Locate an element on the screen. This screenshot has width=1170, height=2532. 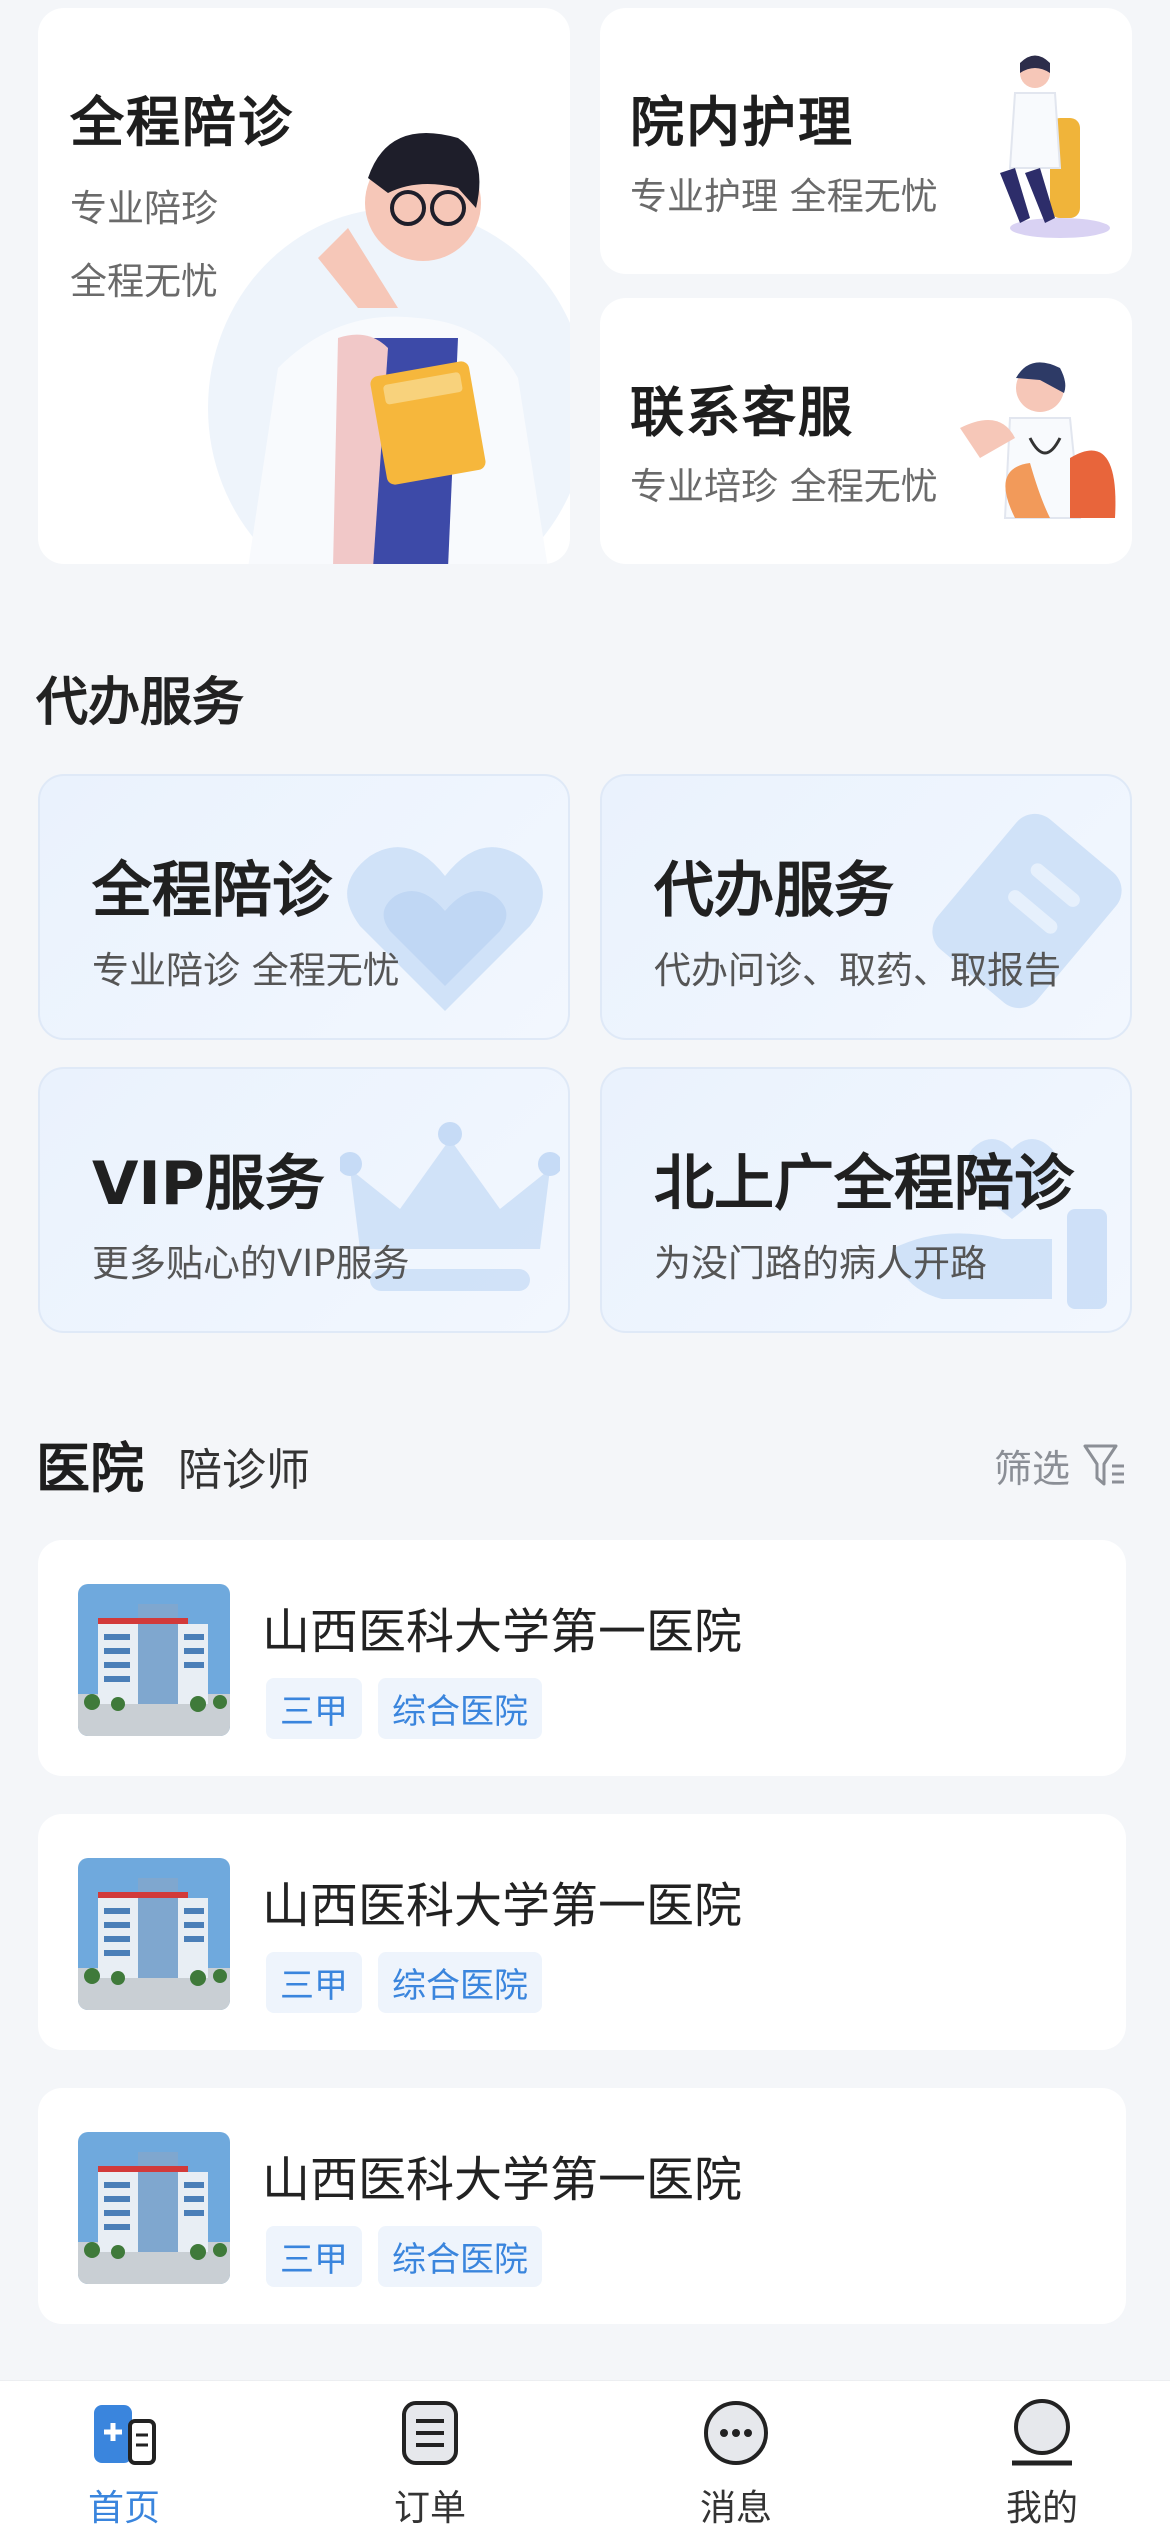
tab-orders: 订单 is located at coordinates (430, 2464).